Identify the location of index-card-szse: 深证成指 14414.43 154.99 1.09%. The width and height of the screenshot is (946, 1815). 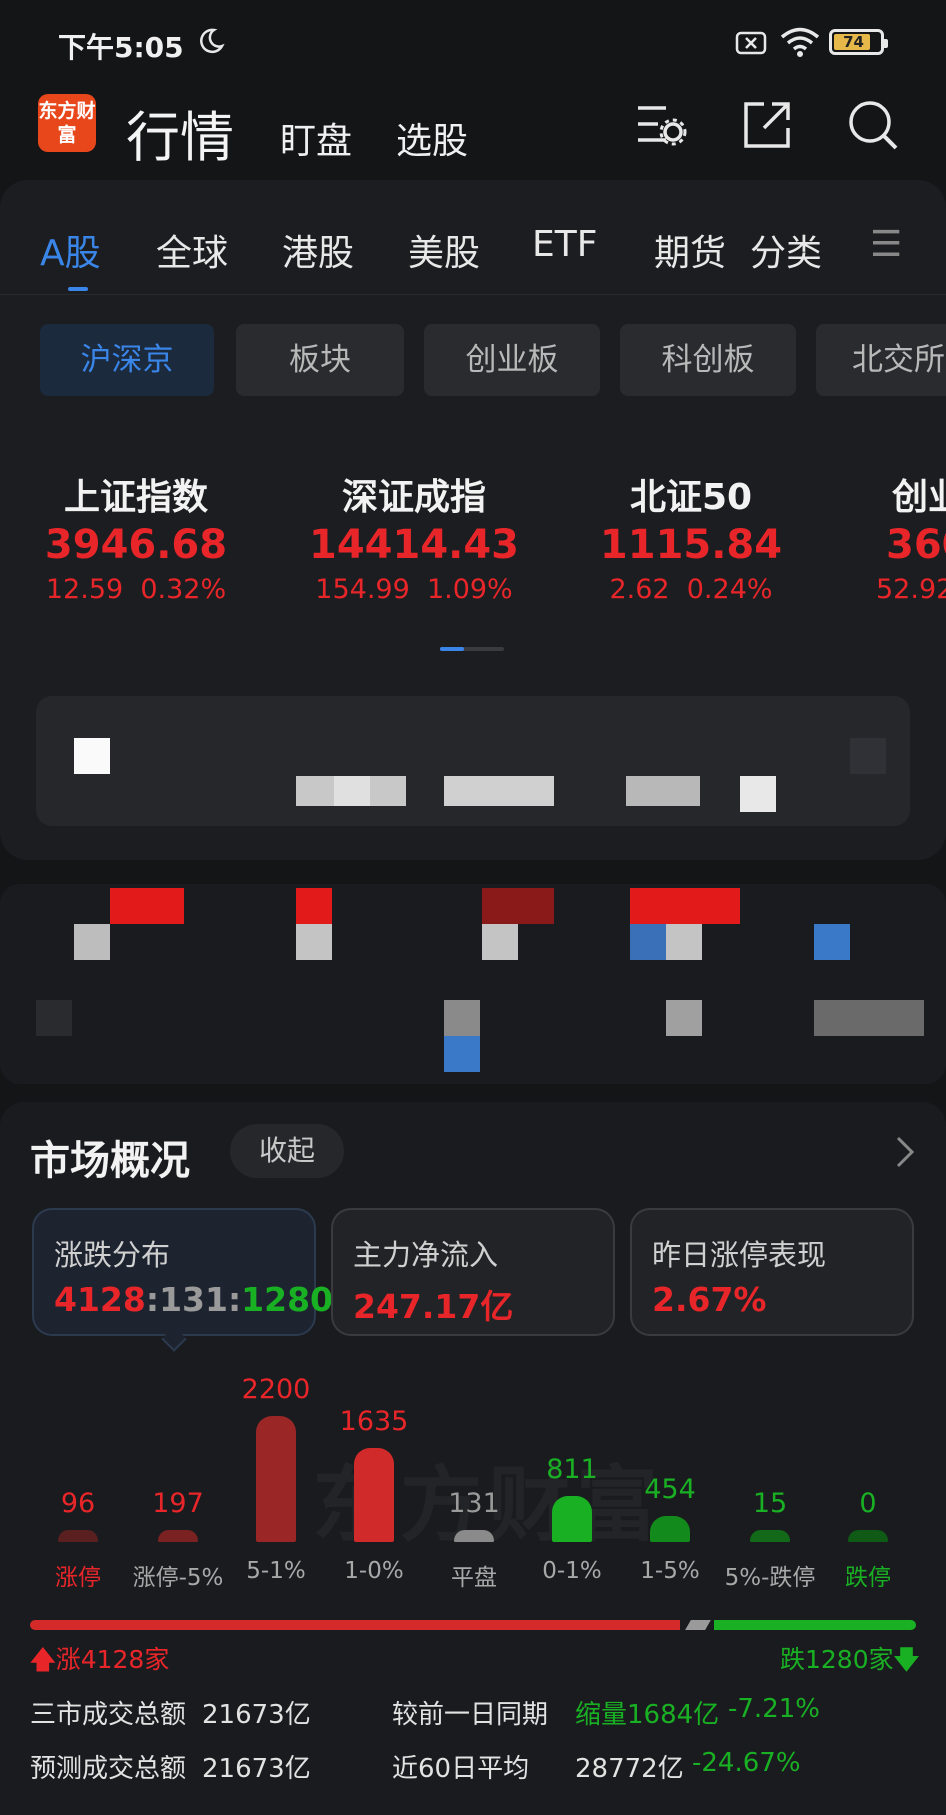
(414, 536).